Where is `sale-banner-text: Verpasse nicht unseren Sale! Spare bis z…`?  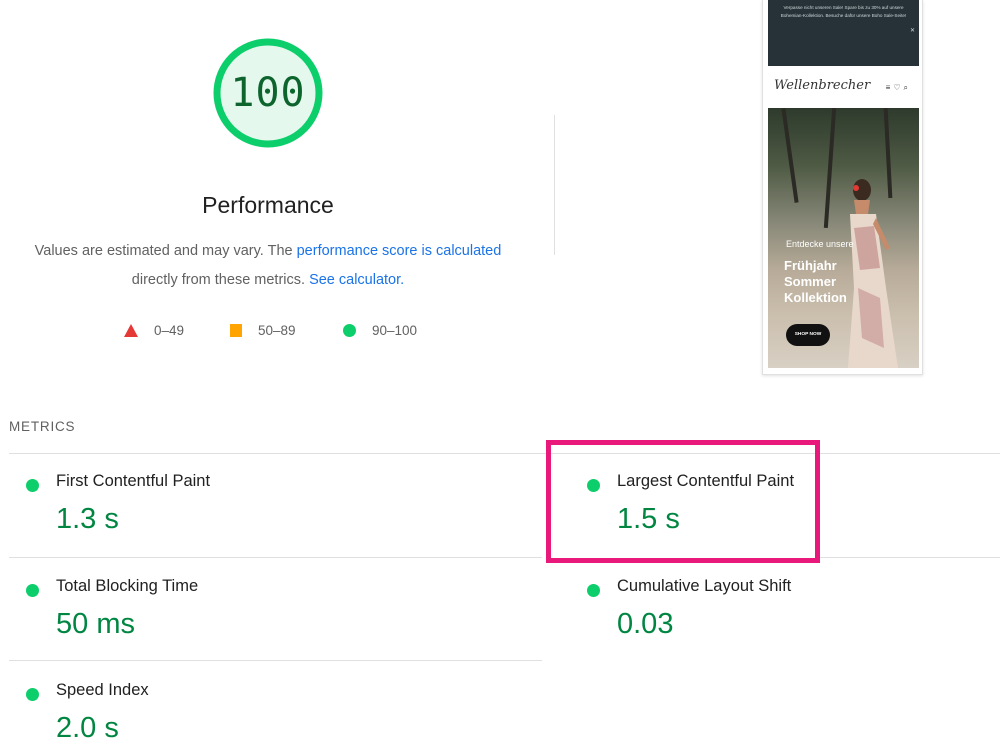
sale-banner-text: Verpasse nicht unseren Sale! Spare bis z… is located at coordinates (843, 11).